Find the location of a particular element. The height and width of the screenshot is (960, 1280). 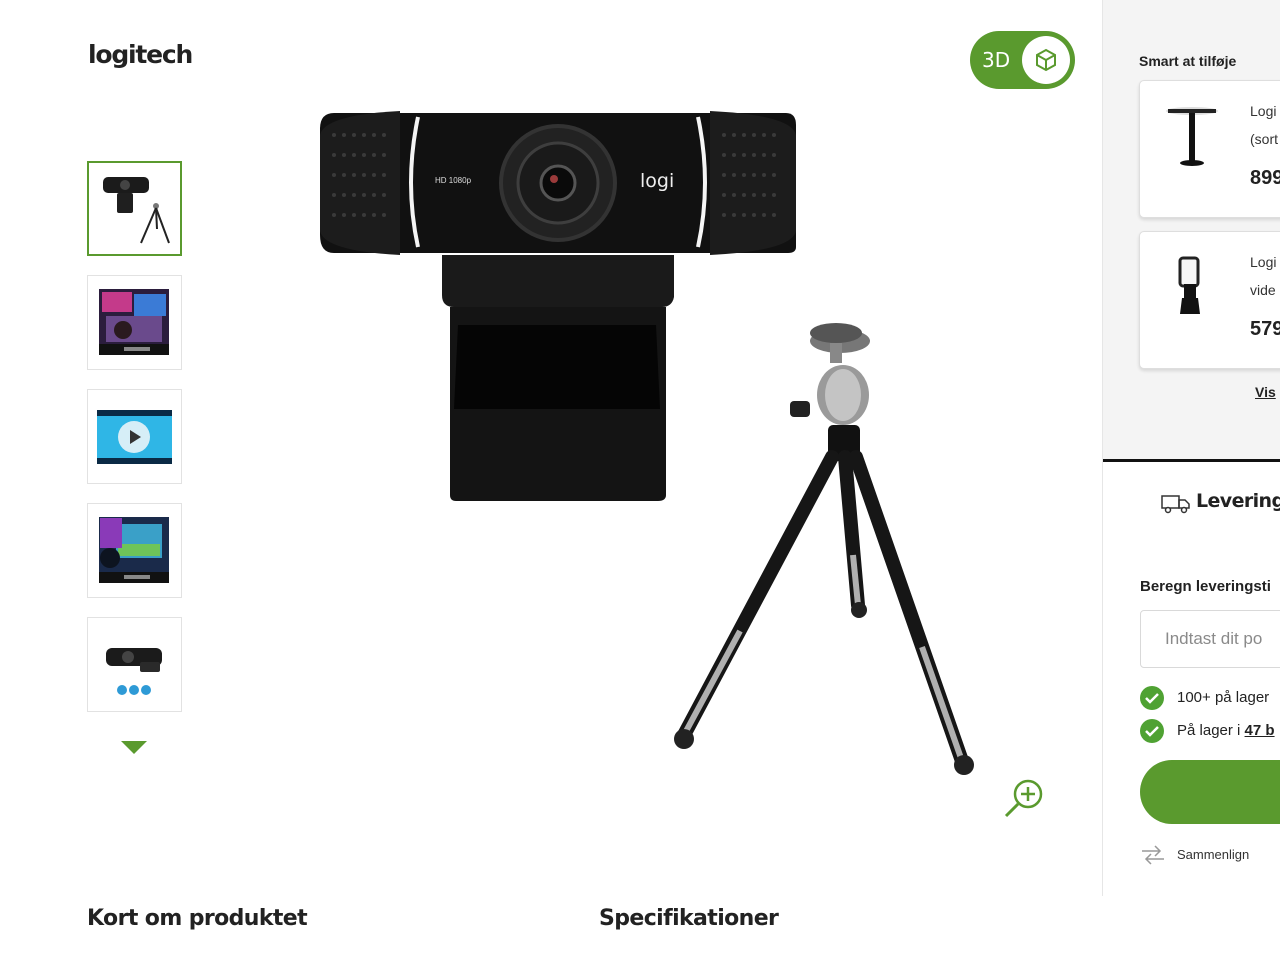

thumb-webcam-tripod is located at coordinates (134, 208).